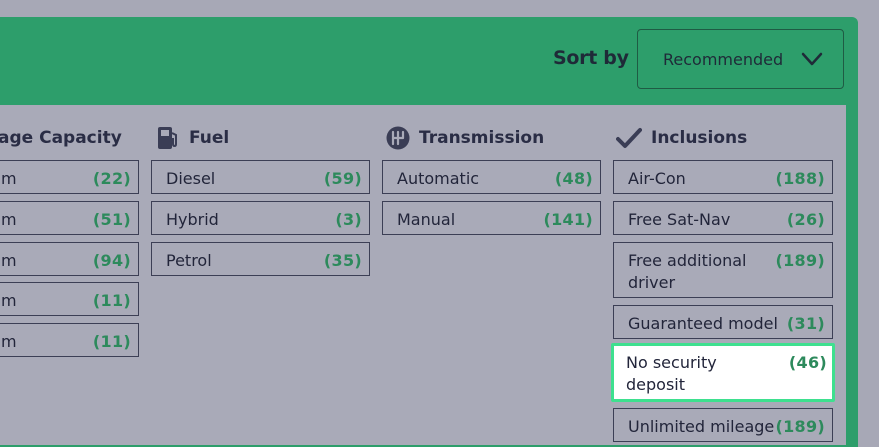 The width and height of the screenshot is (879, 447). Describe the element at coordinates (800, 178) in the screenshot. I see `option-count: (188)` at that location.